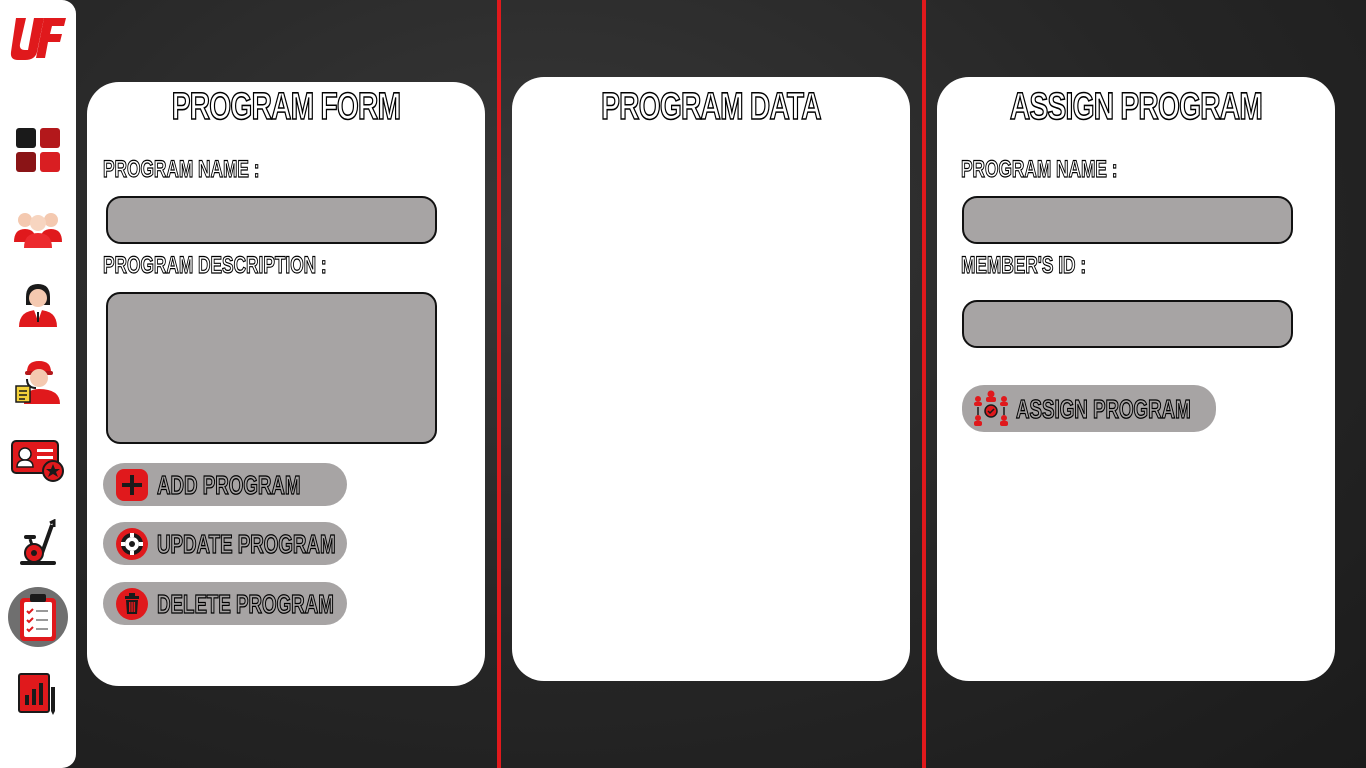  I want to click on delete-program-button: DELETE PROGRAM, so click(225, 603).